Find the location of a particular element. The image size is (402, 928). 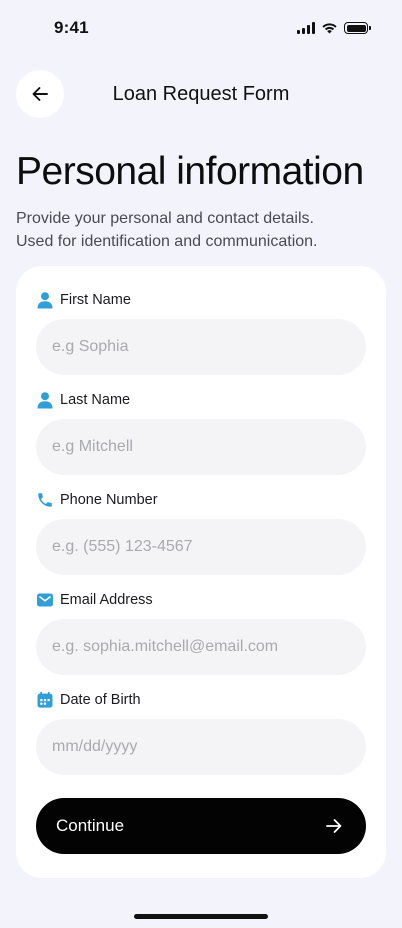

phone-icon is located at coordinates (45, 500).